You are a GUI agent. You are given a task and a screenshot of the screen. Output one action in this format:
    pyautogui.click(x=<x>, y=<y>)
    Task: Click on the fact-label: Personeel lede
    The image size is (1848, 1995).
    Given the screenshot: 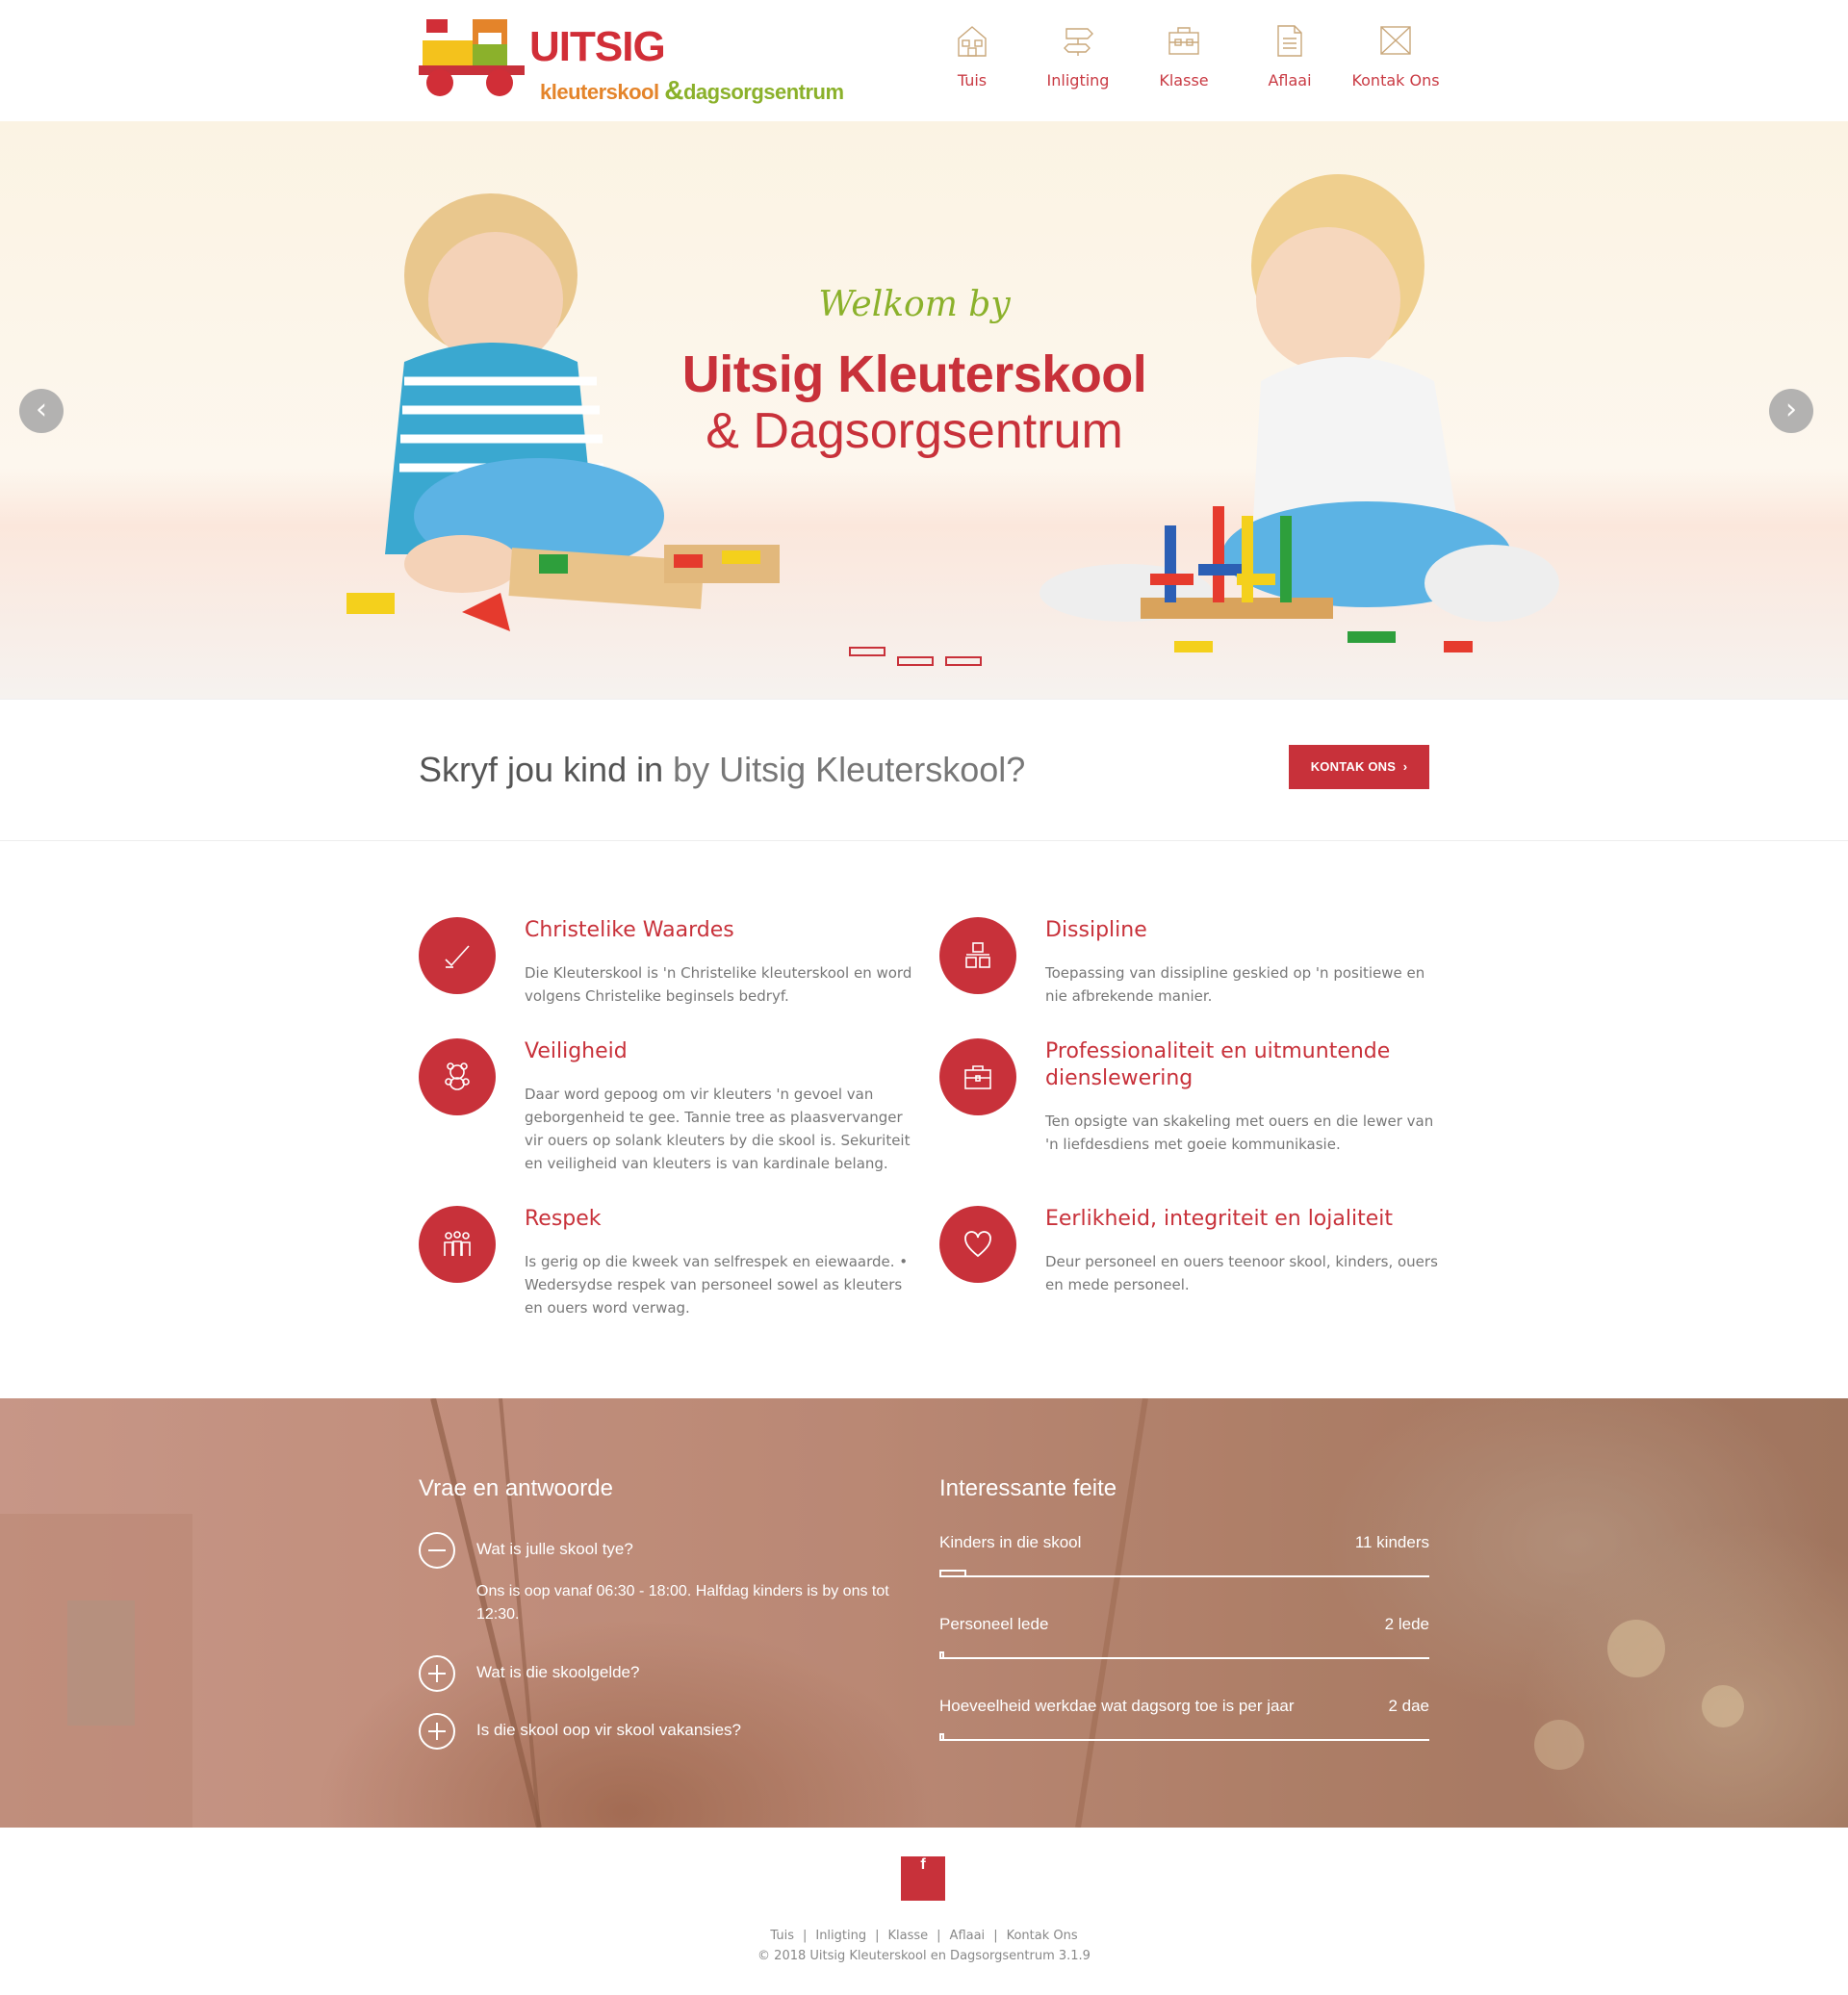 What is the action you would take?
    pyautogui.click(x=994, y=1624)
    